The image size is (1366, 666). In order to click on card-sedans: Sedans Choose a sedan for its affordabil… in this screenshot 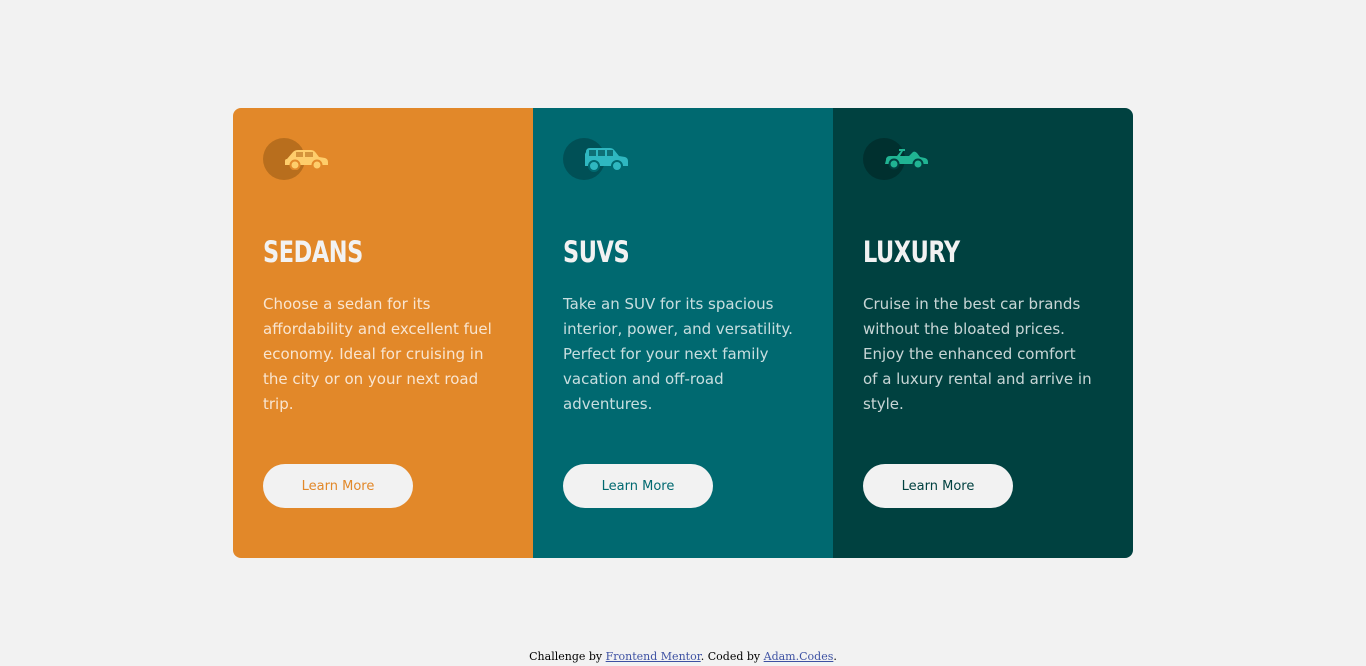, I will do `click(383, 333)`.